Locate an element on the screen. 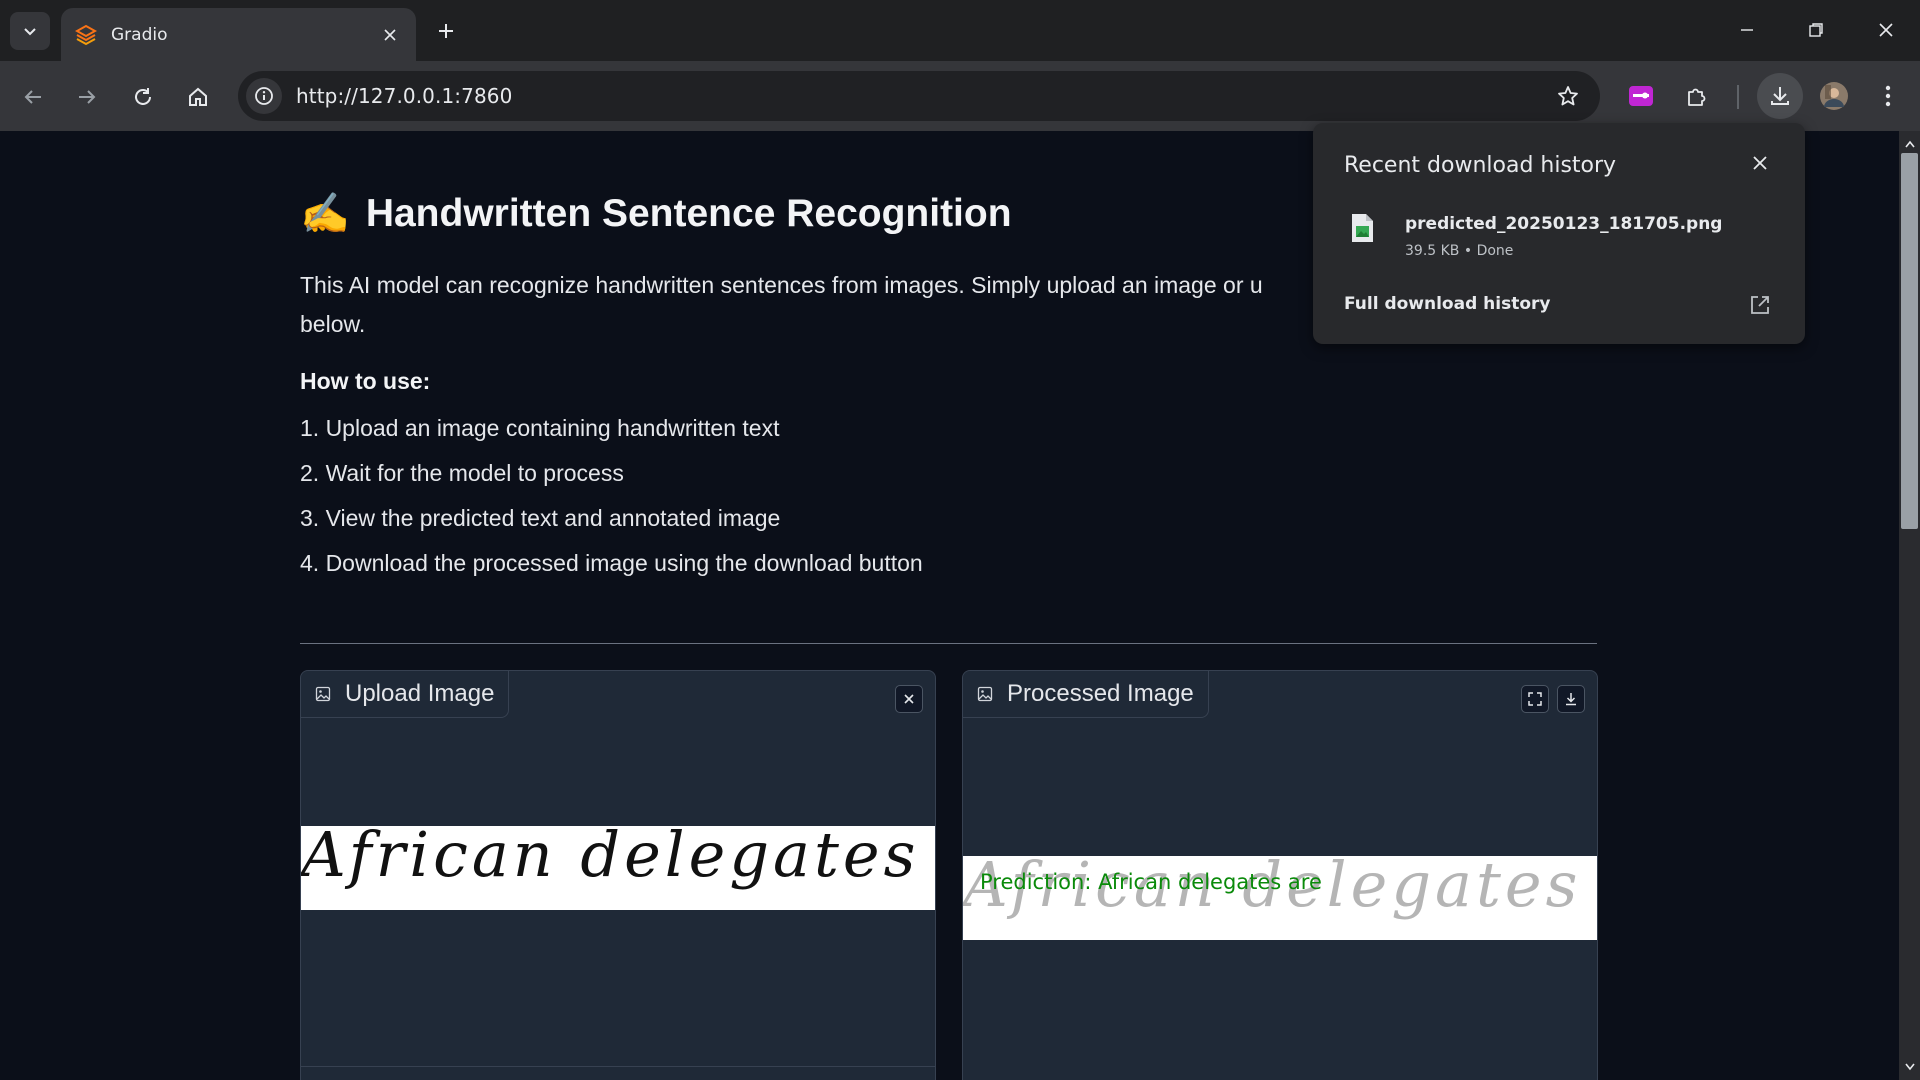  downloaded-file-name: predicted_20250123_181705.png is located at coordinates (1563, 224).